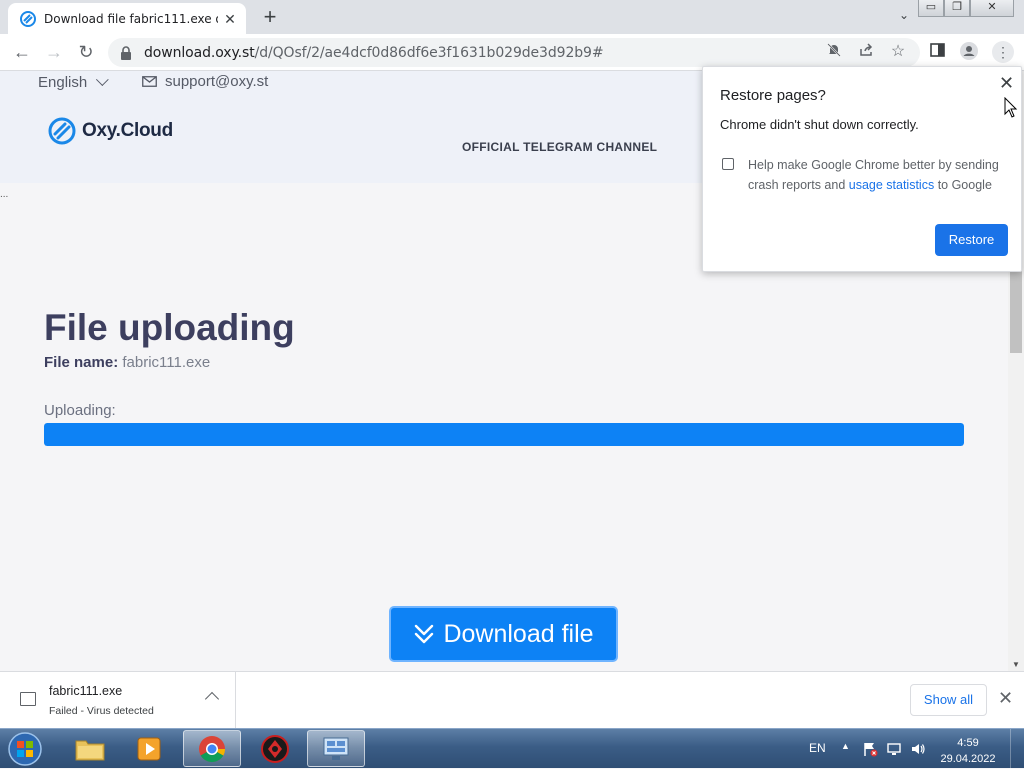 This screenshot has width=1024, height=769. What do you see at coordinates (1011, 107) in the screenshot?
I see `mouse-cursor-icon` at bounding box center [1011, 107].